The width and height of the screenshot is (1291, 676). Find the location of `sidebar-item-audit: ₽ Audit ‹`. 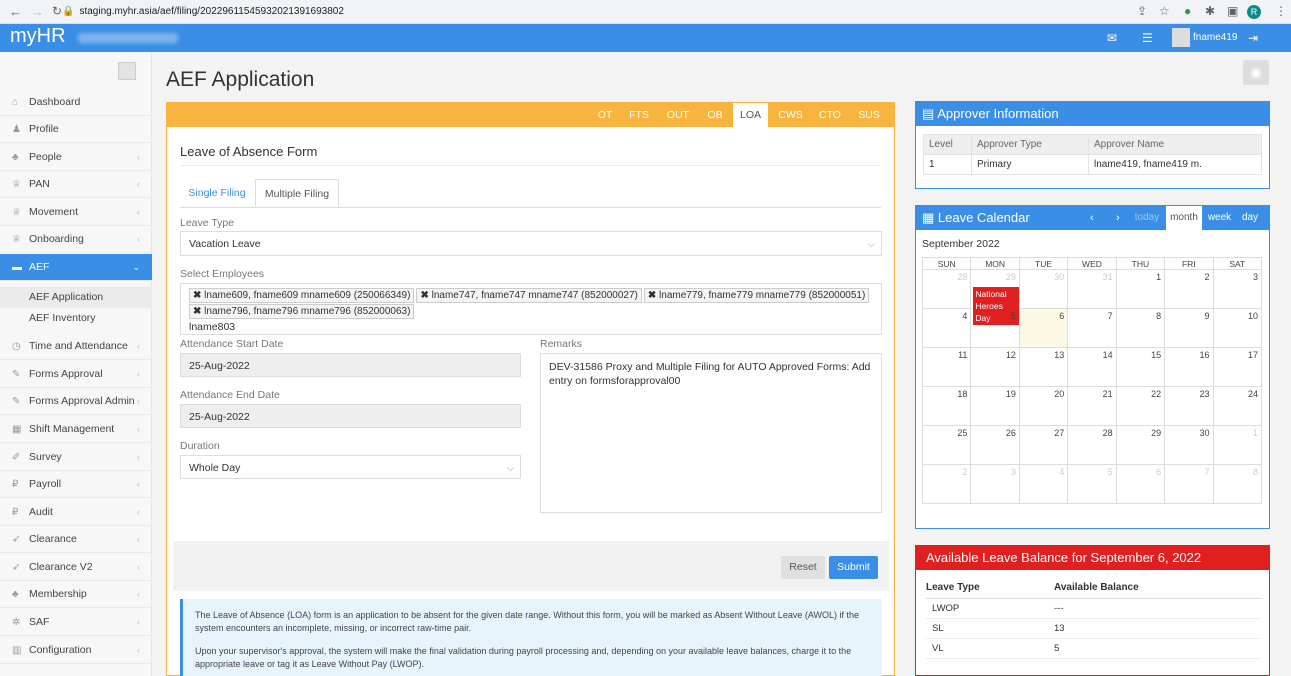

sidebar-item-audit: ₽ Audit ‹ is located at coordinates (76, 512).